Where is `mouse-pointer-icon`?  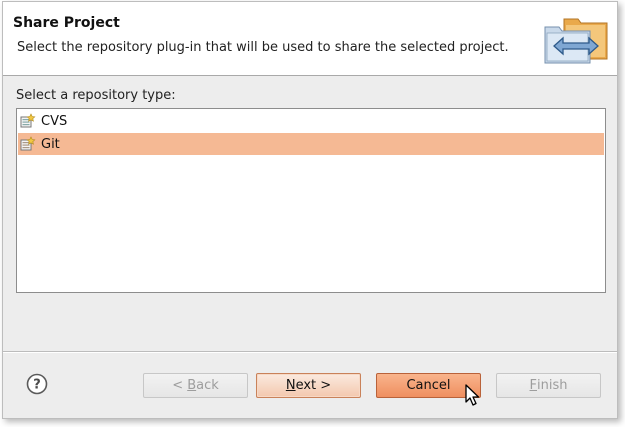
mouse-pointer-icon is located at coordinates (472, 395).